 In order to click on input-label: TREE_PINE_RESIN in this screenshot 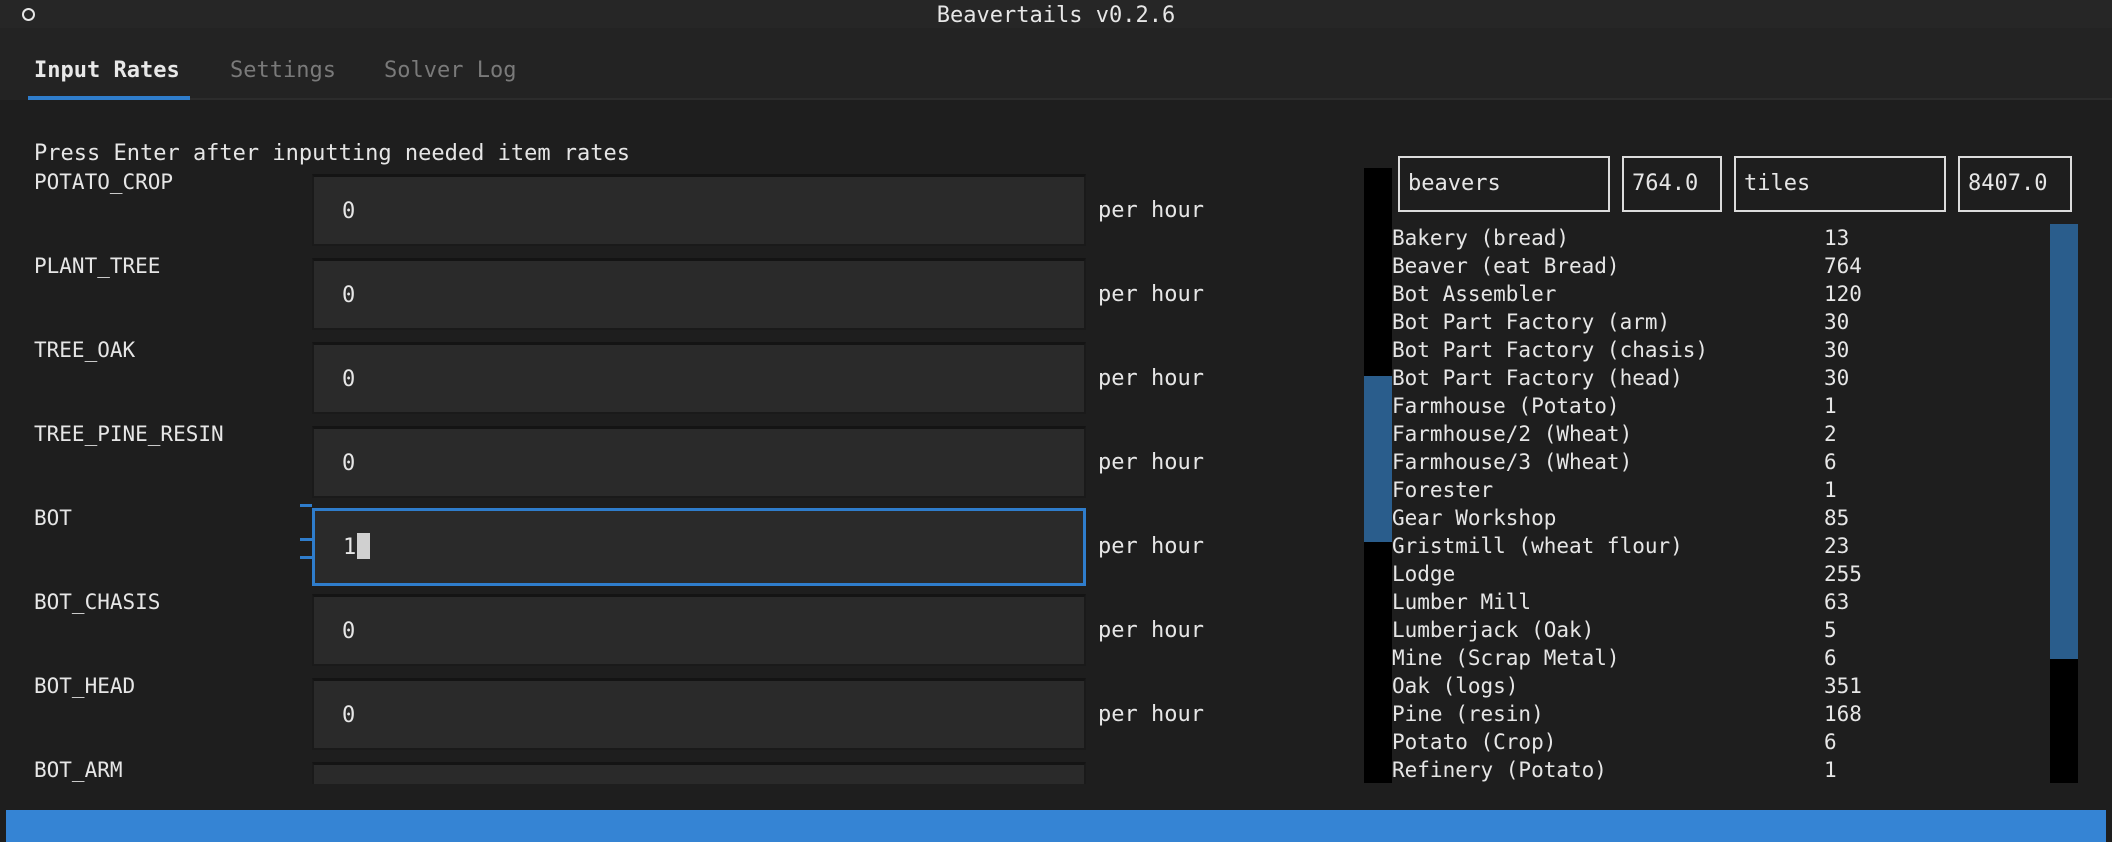, I will do `click(129, 434)`.